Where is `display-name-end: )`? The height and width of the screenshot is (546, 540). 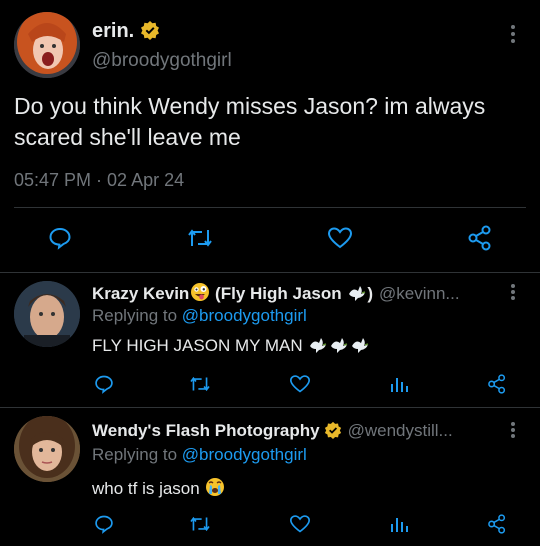 display-name-end: ) is located at coordinates (370, 293).